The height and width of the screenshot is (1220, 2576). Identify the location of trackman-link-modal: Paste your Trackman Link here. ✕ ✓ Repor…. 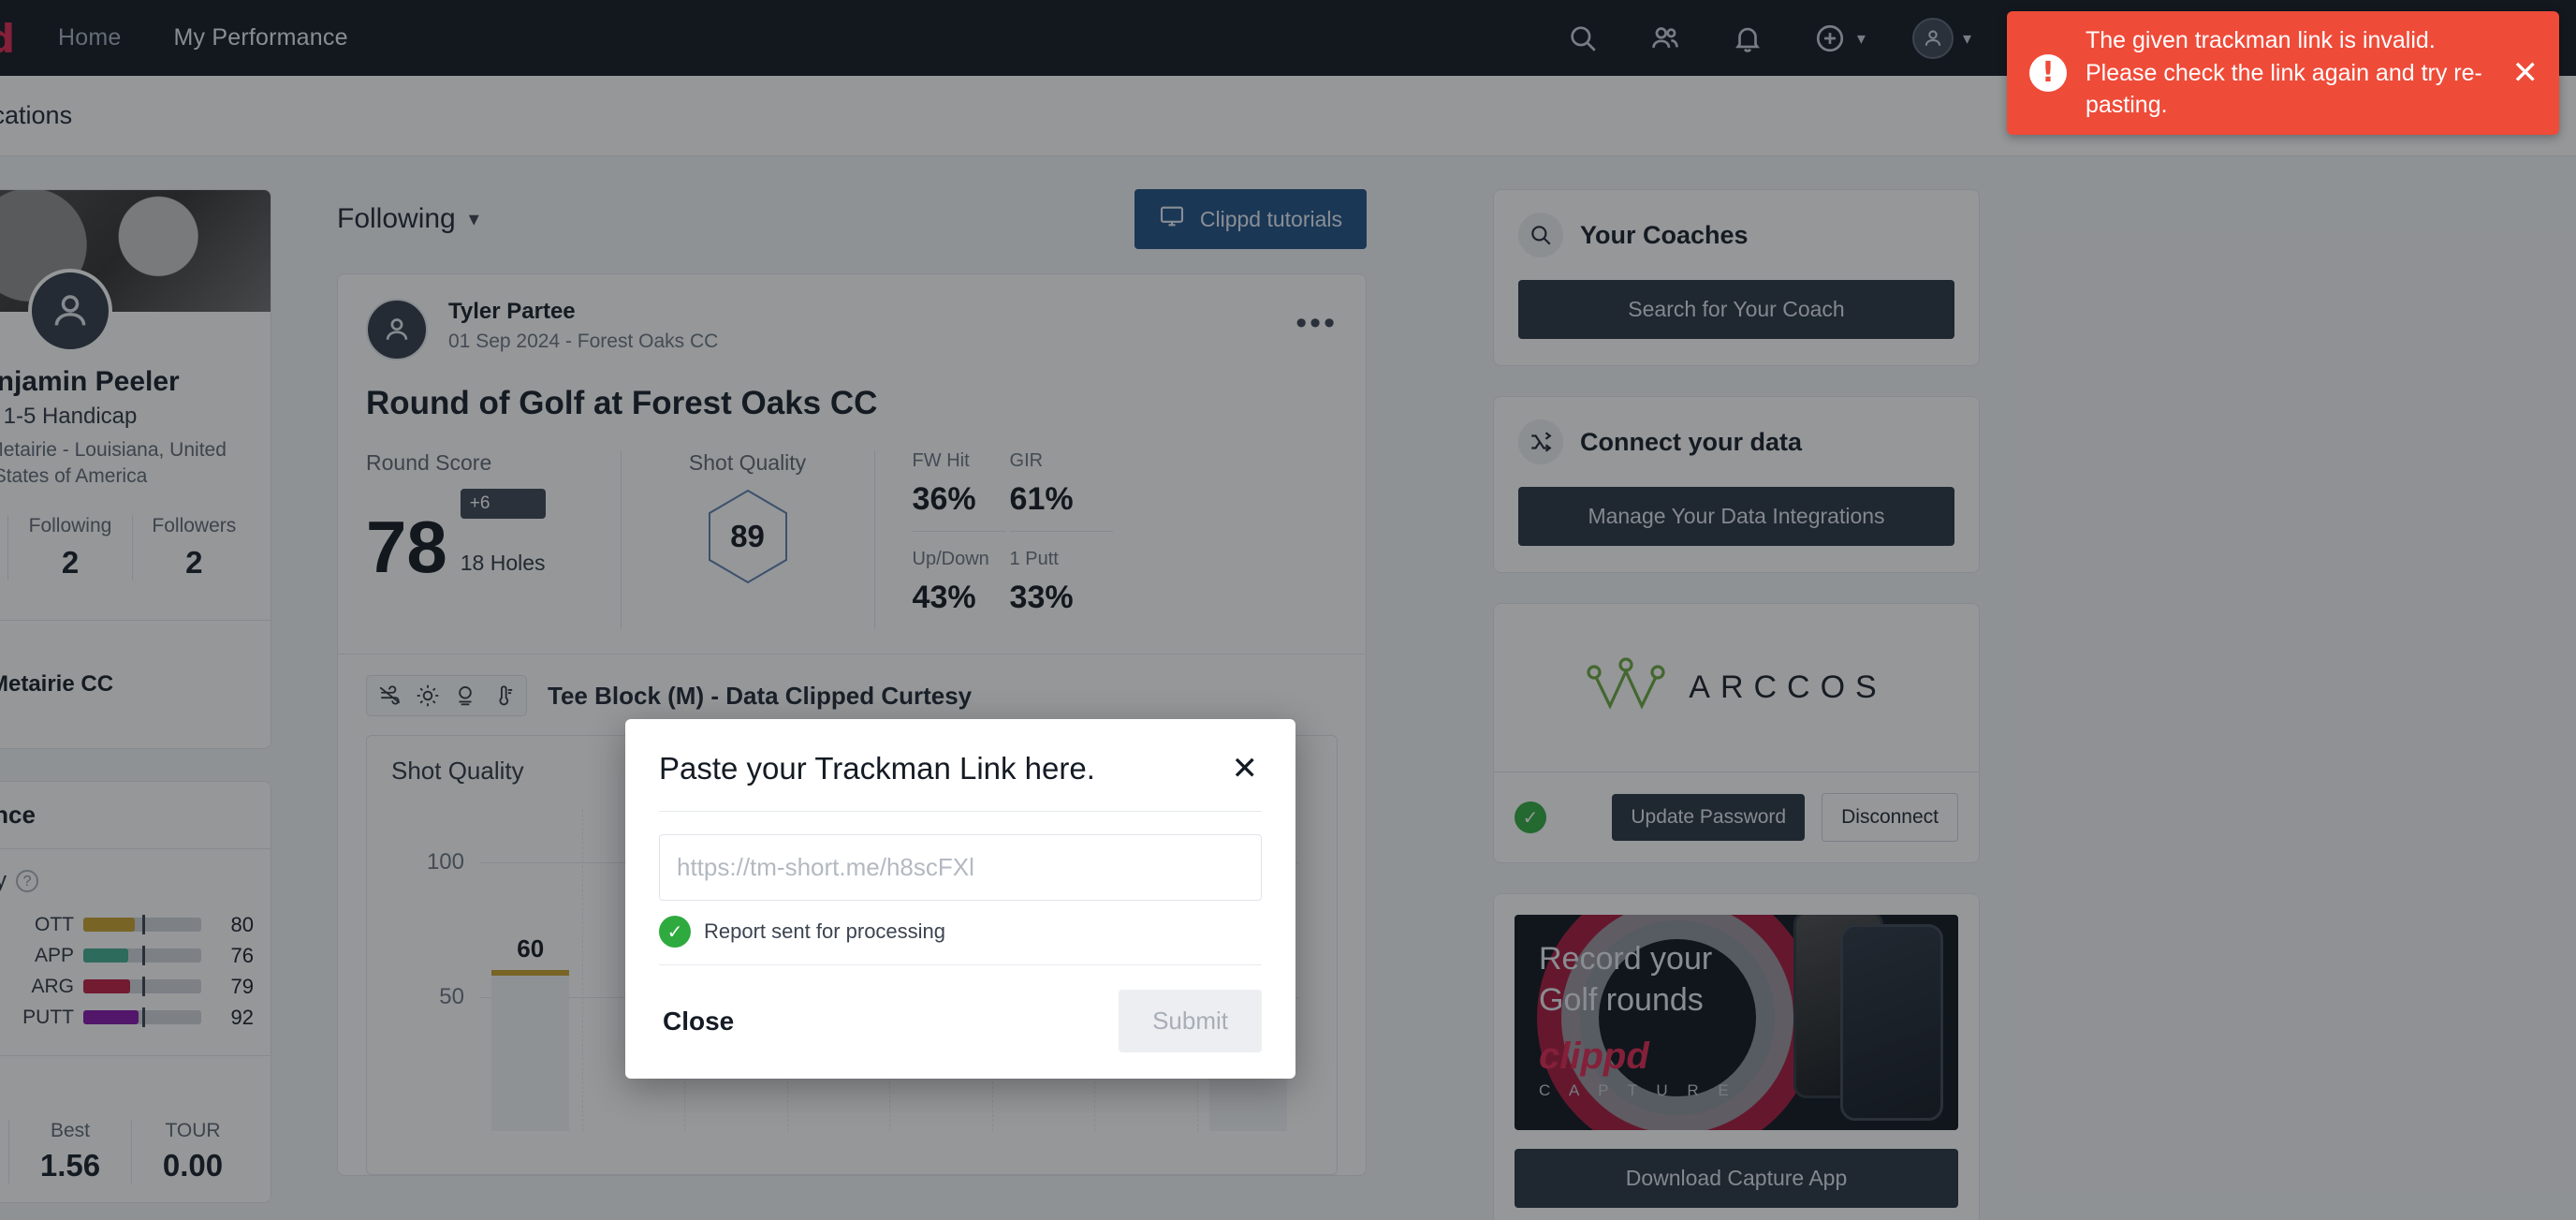
(960, 899).